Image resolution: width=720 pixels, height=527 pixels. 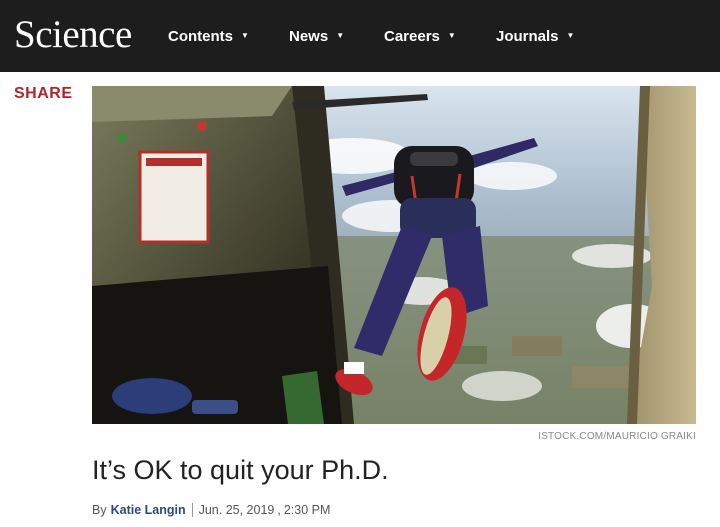 What do you see at coordinates (73, 35) in the screenshot?
I see `science-logo: Science` at bounding box center [73, 35].